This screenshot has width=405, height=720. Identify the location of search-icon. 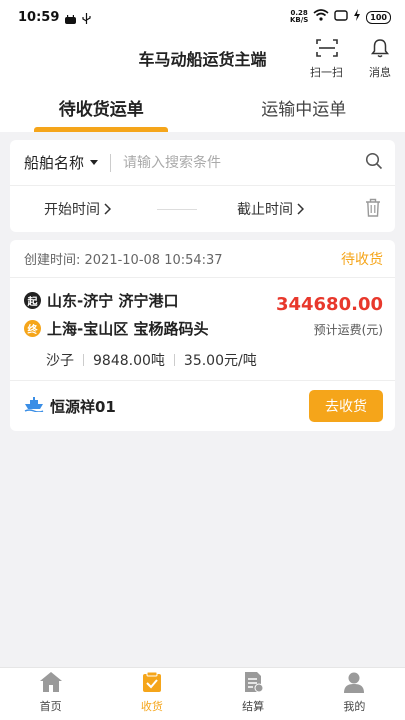
(374, 163).